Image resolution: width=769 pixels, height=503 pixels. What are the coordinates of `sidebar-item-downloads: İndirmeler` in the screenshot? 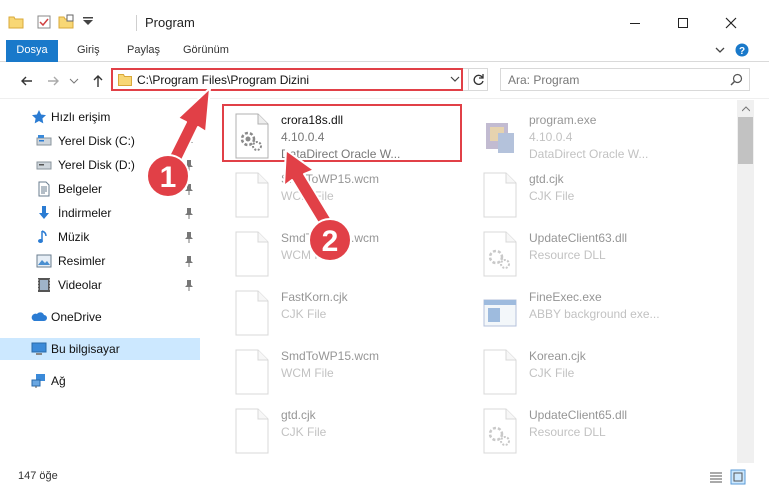 It's located at (100, 213).